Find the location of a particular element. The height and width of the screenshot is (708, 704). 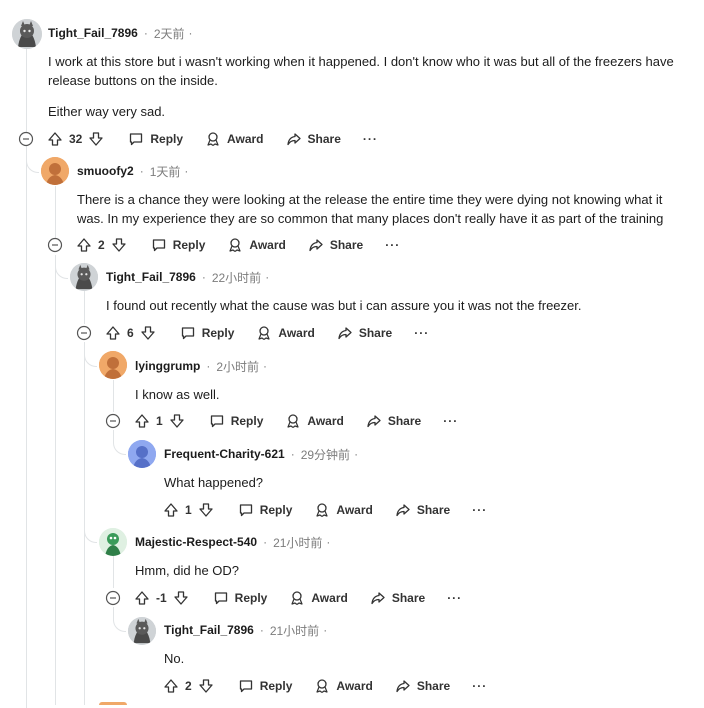

timestamp: 29分钟前 is located at coordinates (325, 454).